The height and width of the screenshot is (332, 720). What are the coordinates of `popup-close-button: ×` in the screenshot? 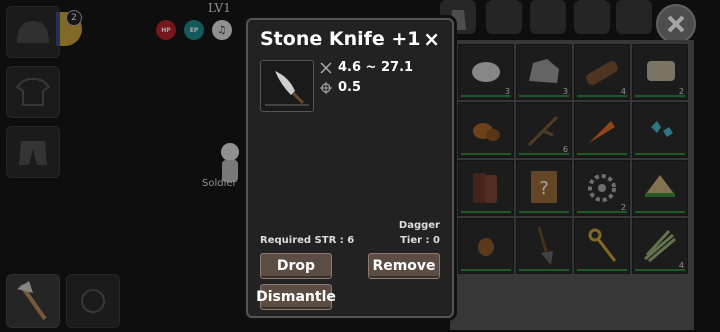 It's located at (431, 39).